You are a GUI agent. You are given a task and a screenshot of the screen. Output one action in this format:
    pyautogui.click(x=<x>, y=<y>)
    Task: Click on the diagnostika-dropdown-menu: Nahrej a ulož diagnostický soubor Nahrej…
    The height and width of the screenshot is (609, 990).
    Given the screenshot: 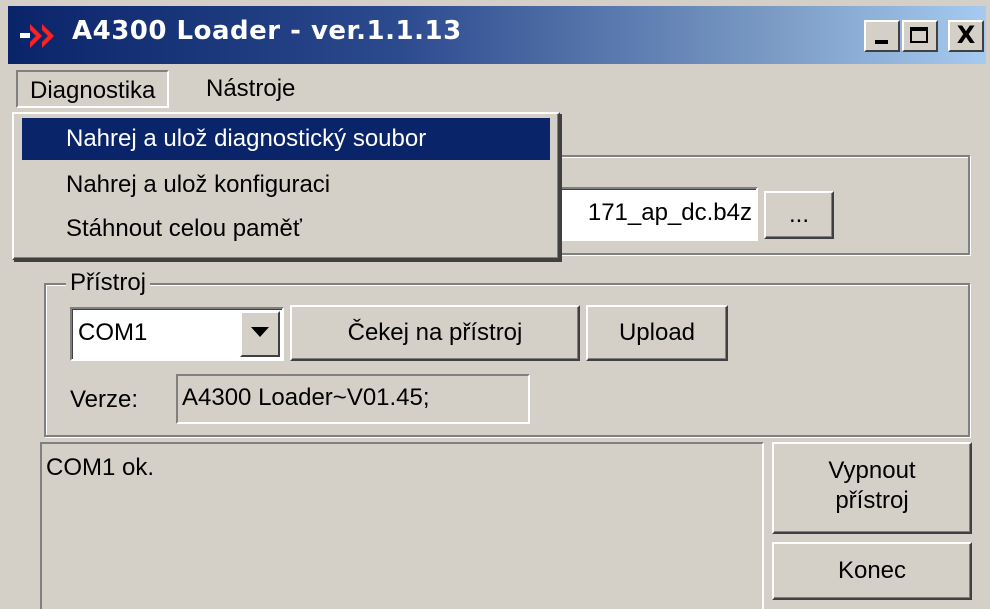 What is the action you would take?
    pyautogui.click(x=286, y=186)
    